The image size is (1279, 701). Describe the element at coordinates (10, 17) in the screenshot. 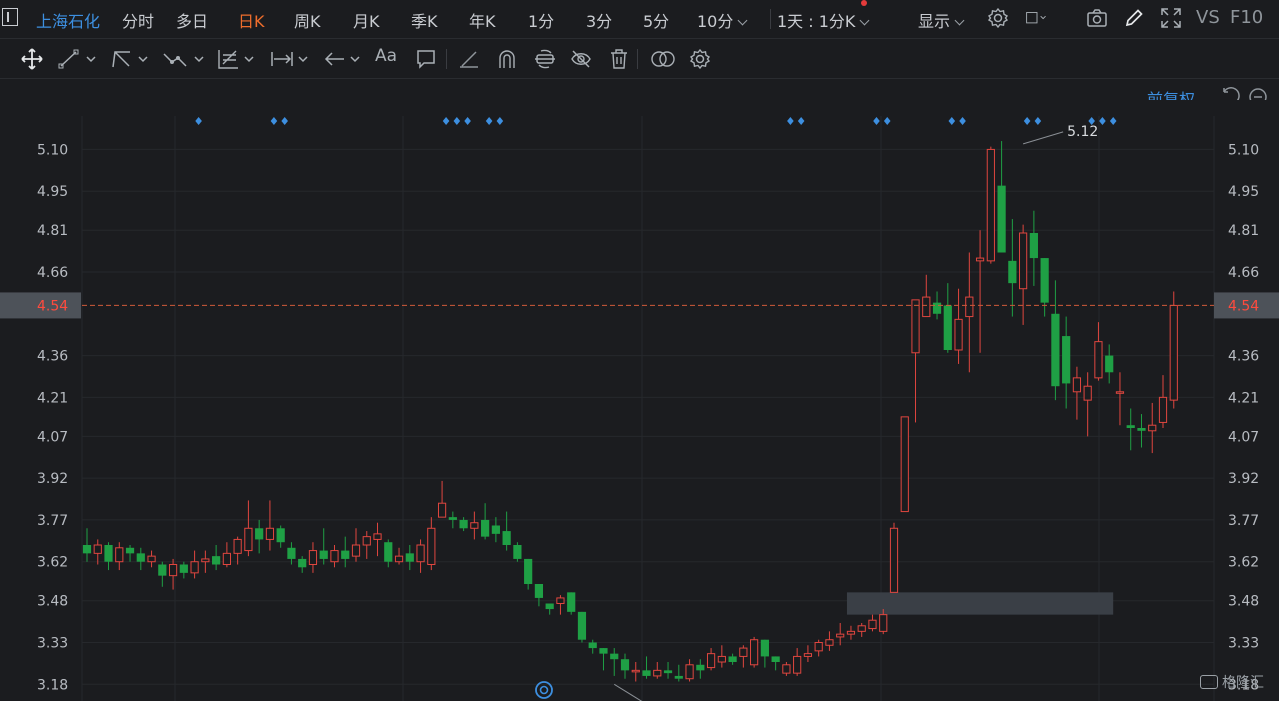

I see `sidebar-toggle-icon` at that location.